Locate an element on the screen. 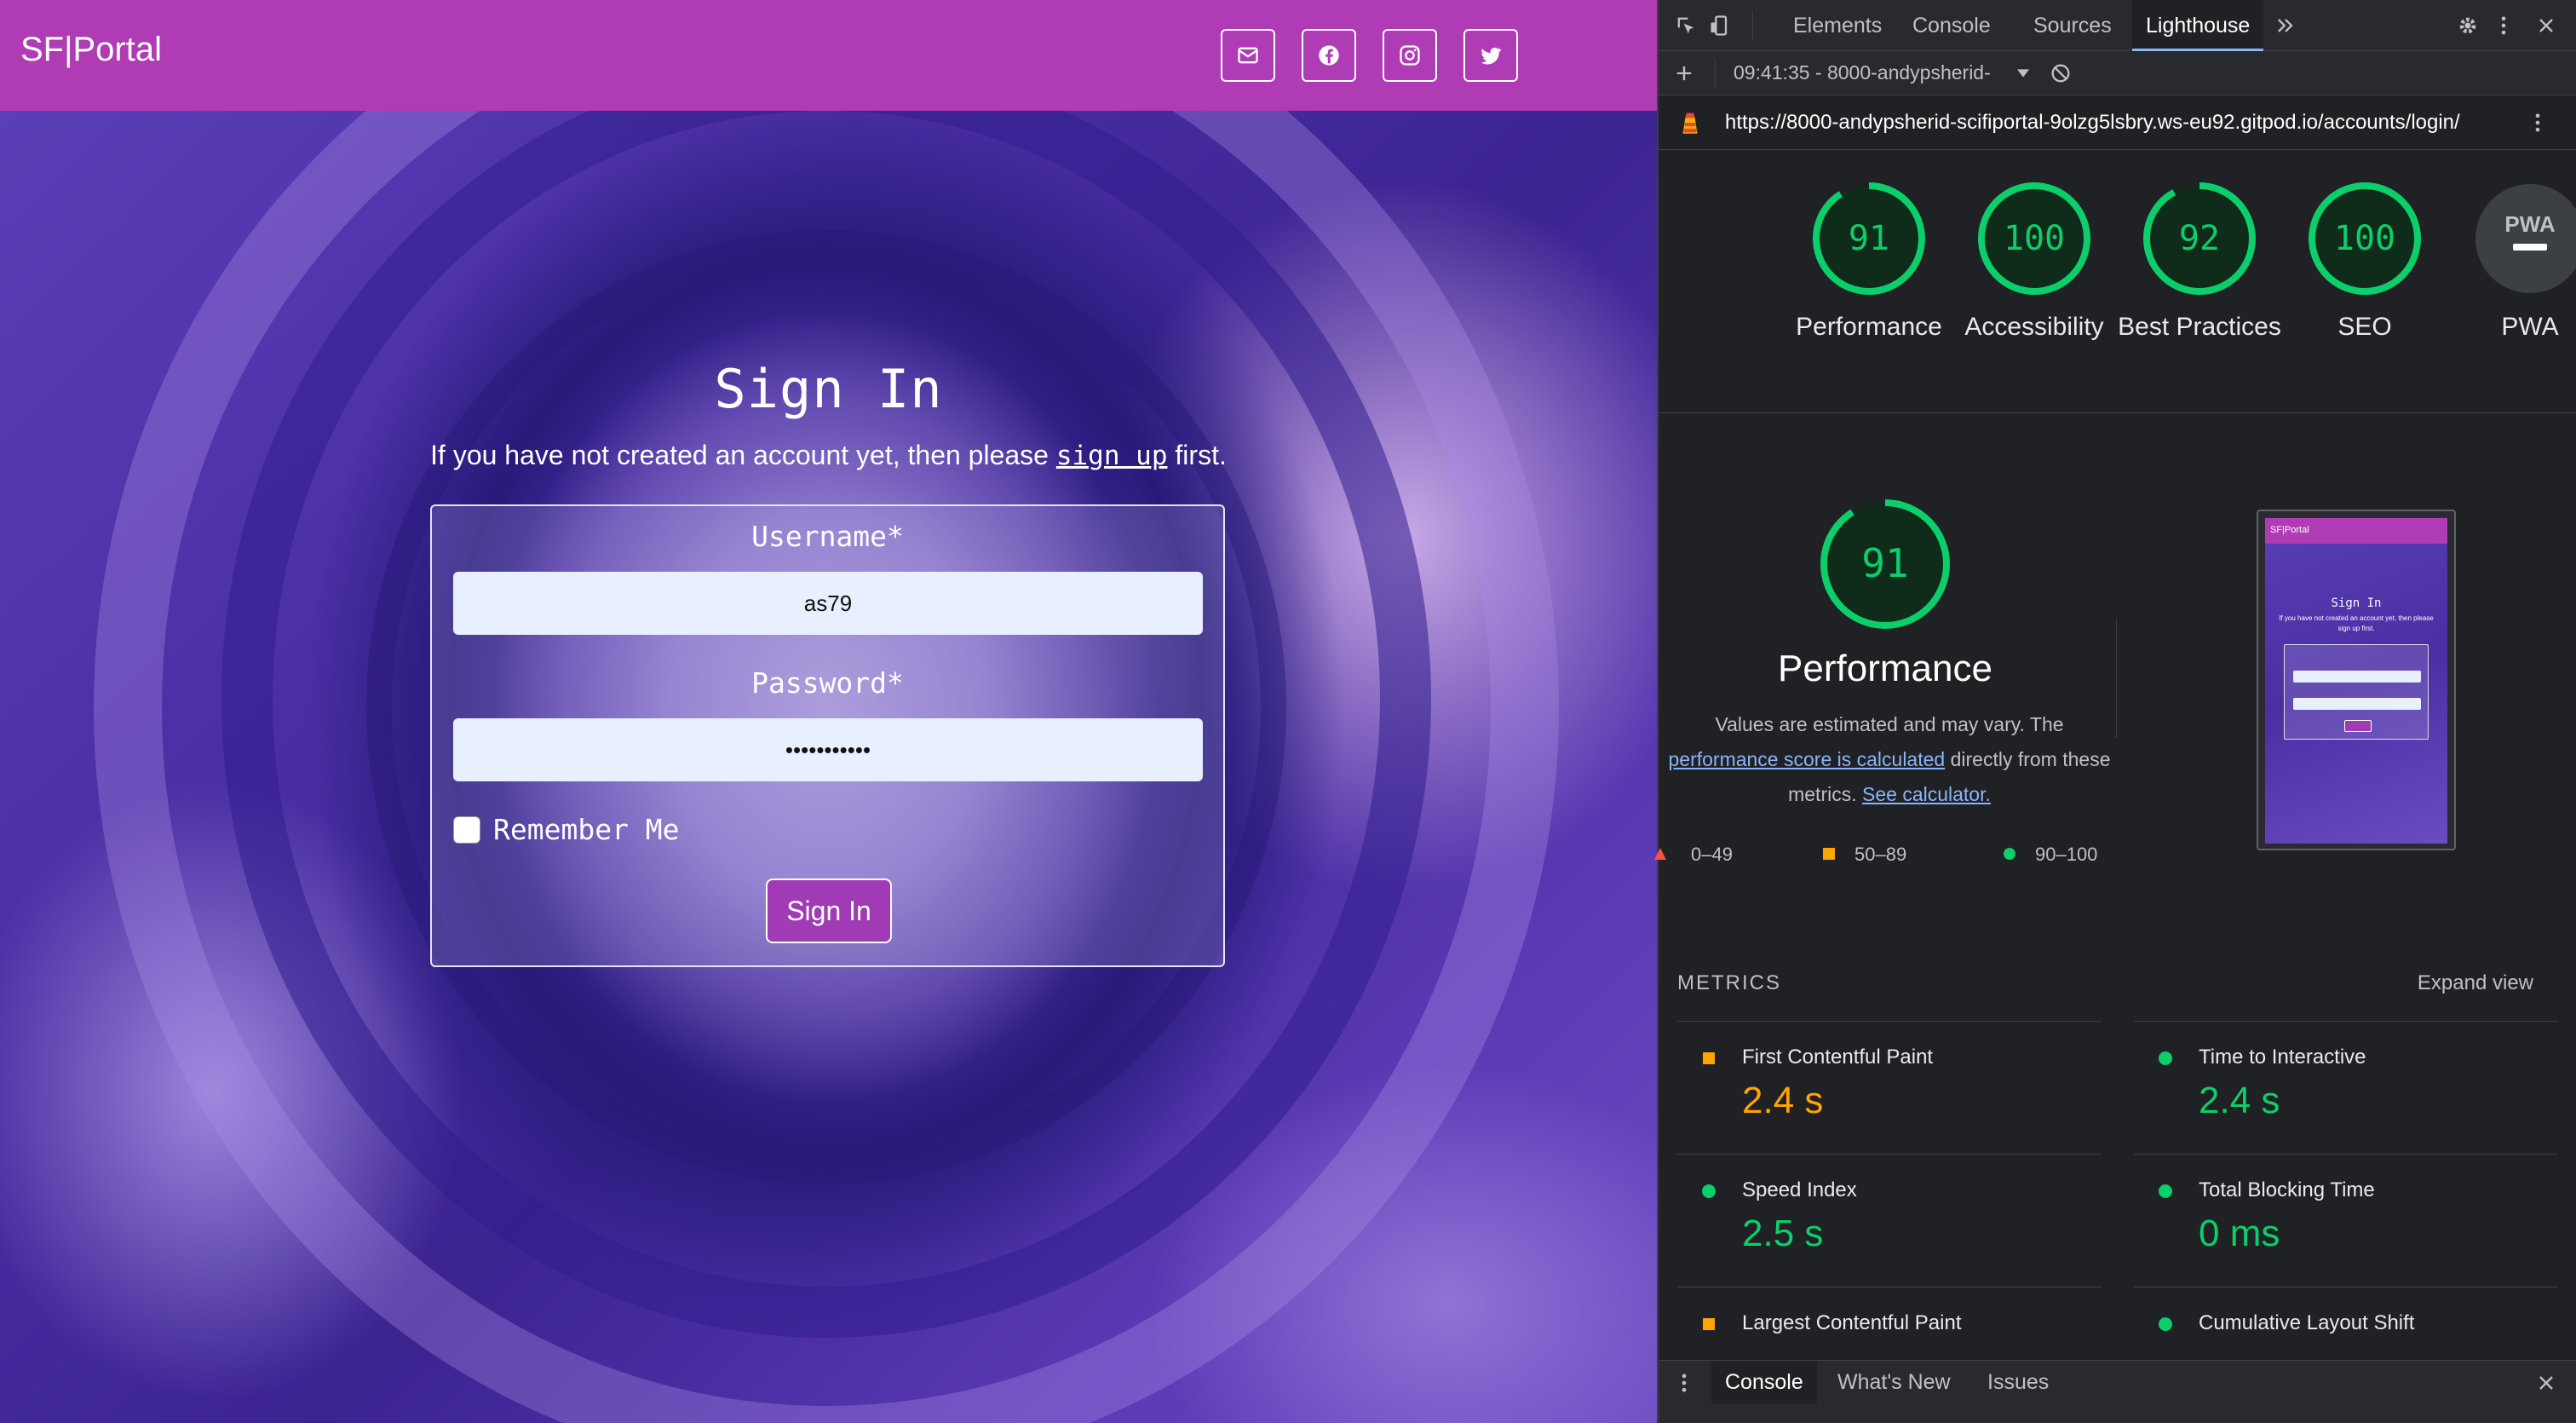 This screenshot has height=1423, width=2576. square-orange-icon is located at coordinates (1709, 1058).